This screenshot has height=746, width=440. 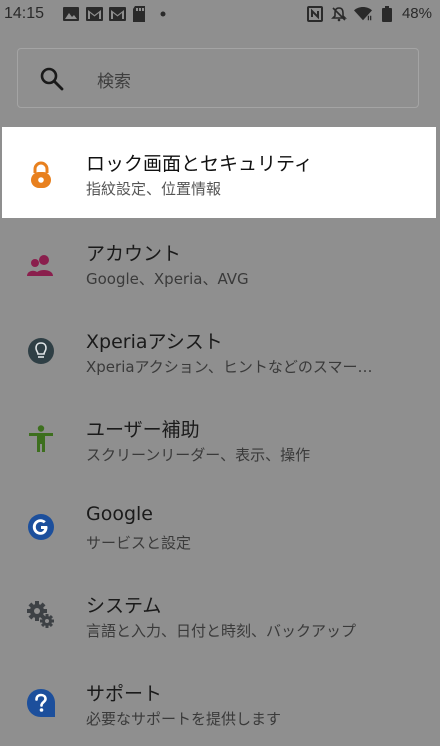 What do you see at coordinates (339, 14) in the screenshot?
I see `mute-icon` at bounding box center [339, 14].